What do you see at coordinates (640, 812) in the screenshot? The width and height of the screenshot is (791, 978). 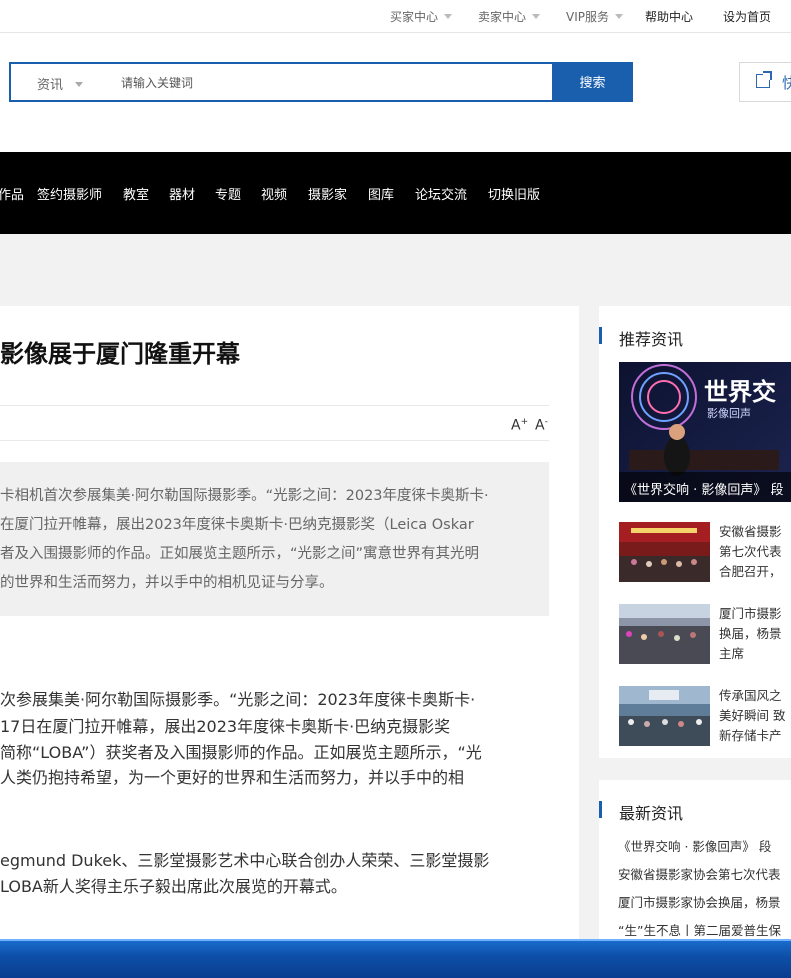 I see `latest-heading: 最新资讯` at bounding box center [640, 812].